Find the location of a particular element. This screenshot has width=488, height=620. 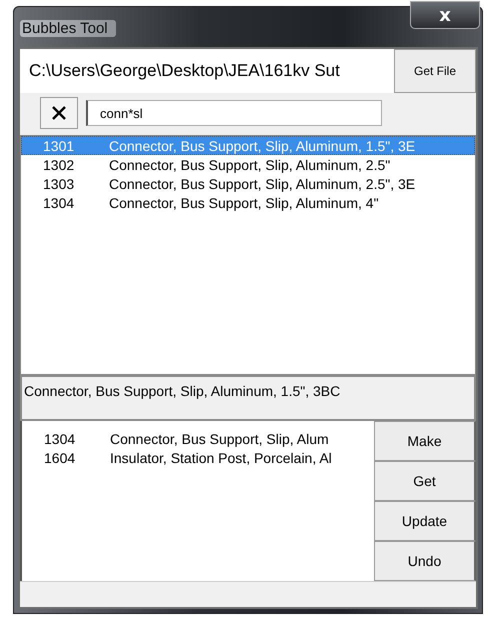

item-description: Connector, Bus Support, Slip, Aluminum, 4" is located at coordinates (244, 202).